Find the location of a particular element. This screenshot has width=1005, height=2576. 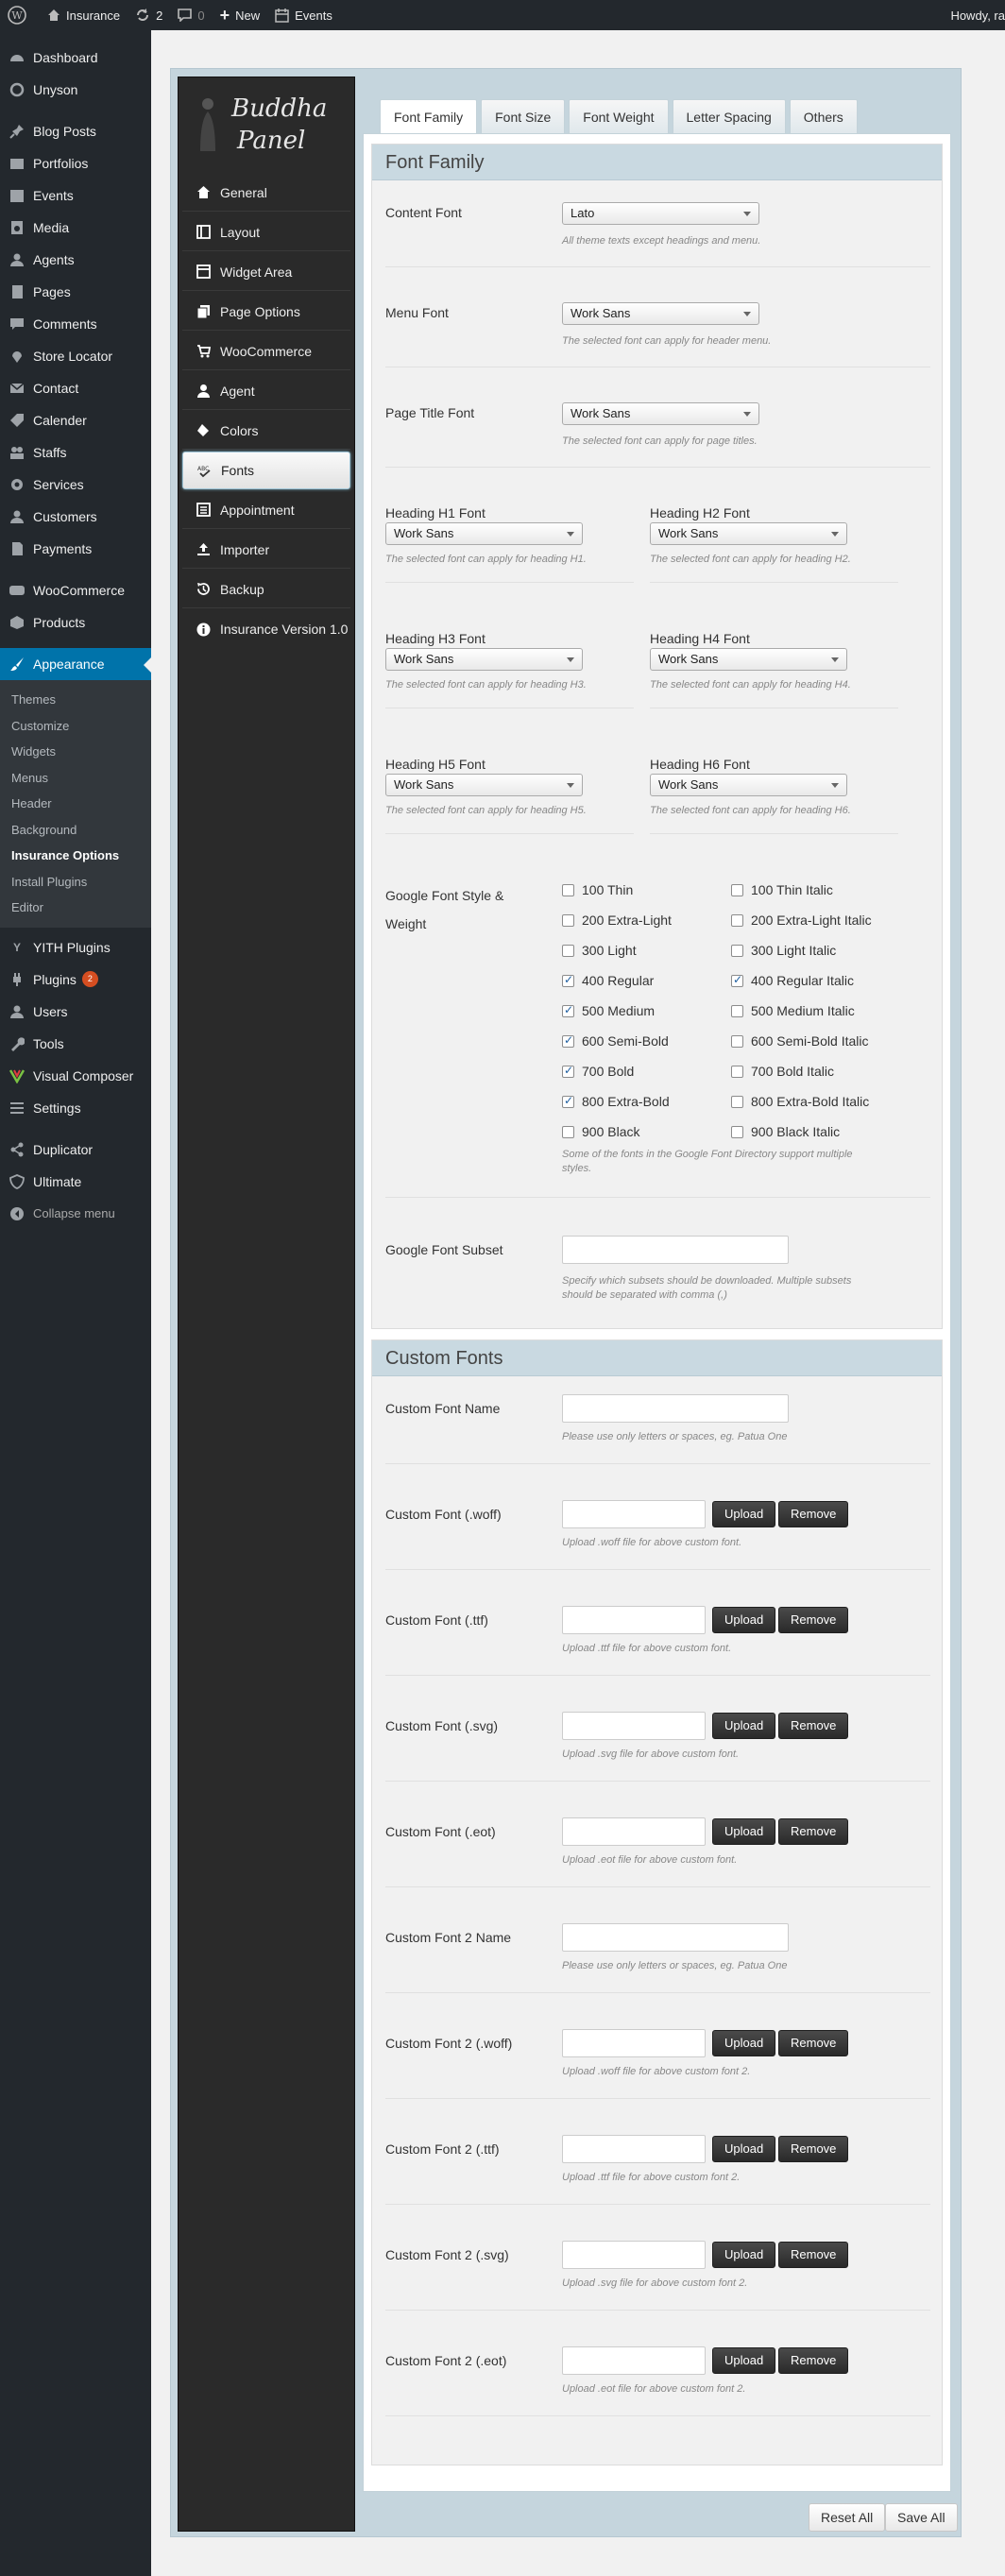

menu-customers: Customers is located at coordinates (75, 517).